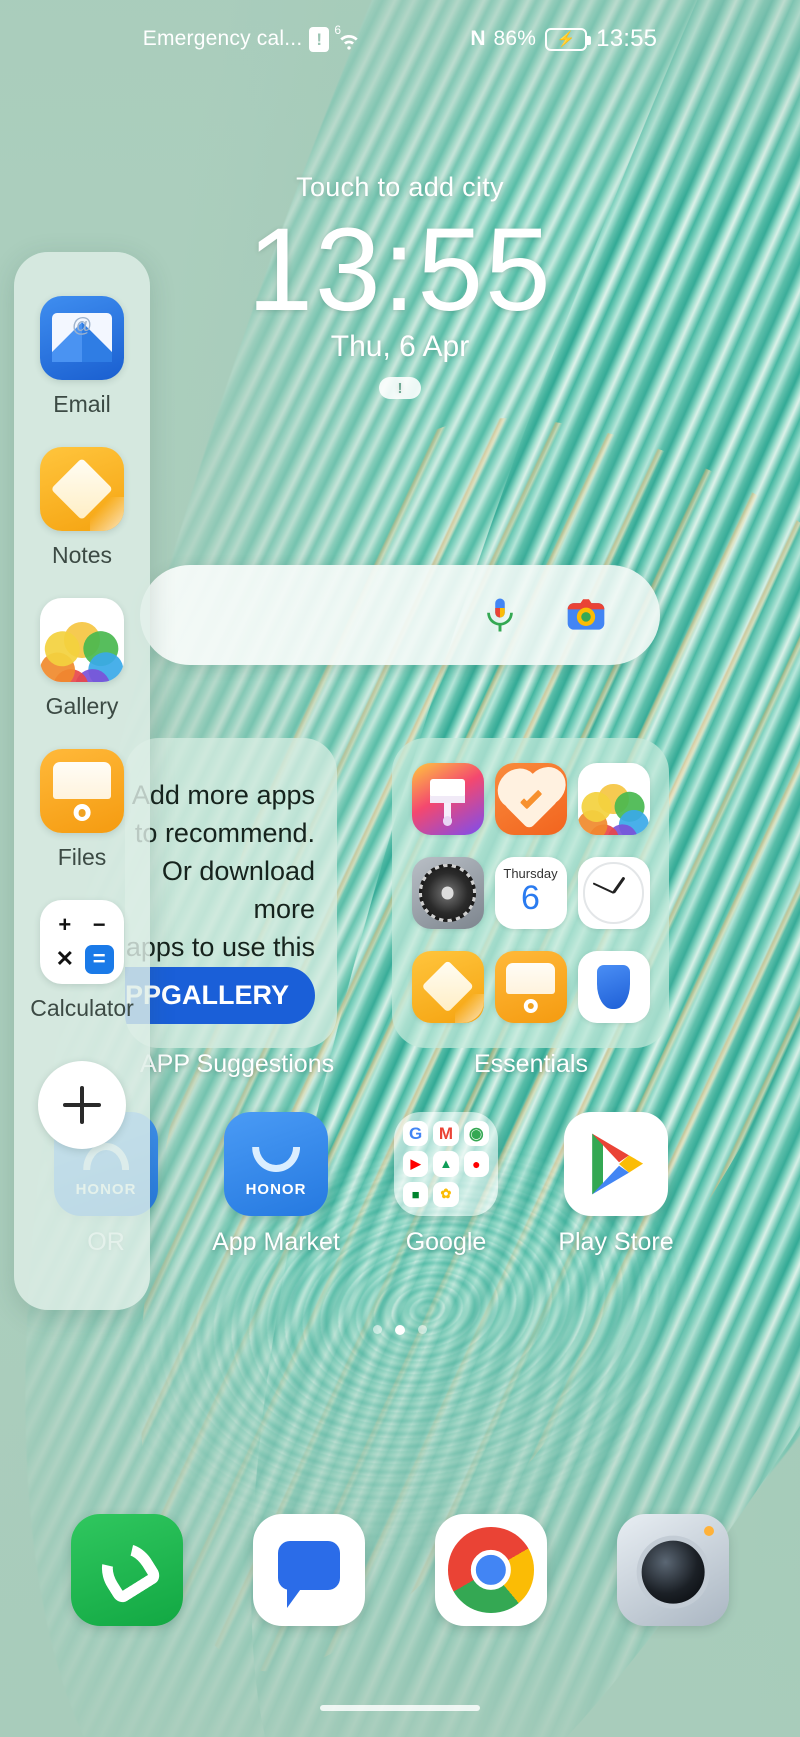  I want to click on sidebar-add-button, so click(82, 1105).